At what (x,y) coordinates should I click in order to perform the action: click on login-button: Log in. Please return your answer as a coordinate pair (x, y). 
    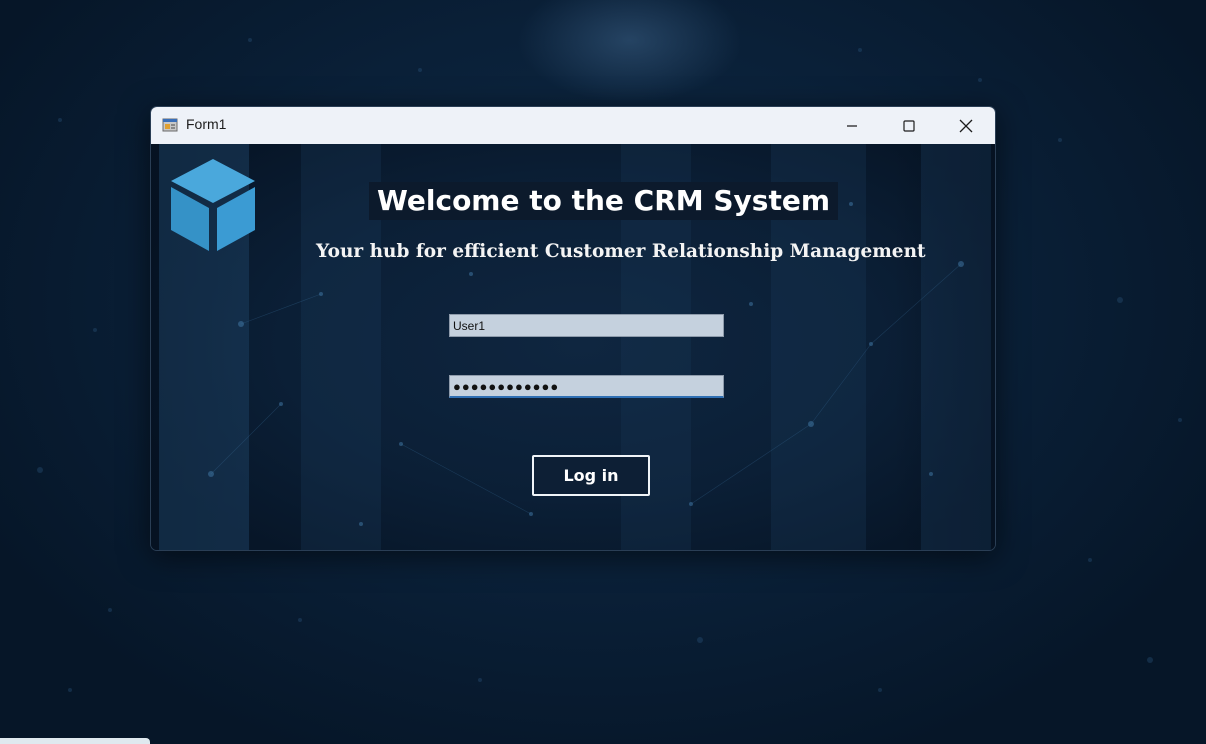
    Looking at the image, I should click on (591, 475).